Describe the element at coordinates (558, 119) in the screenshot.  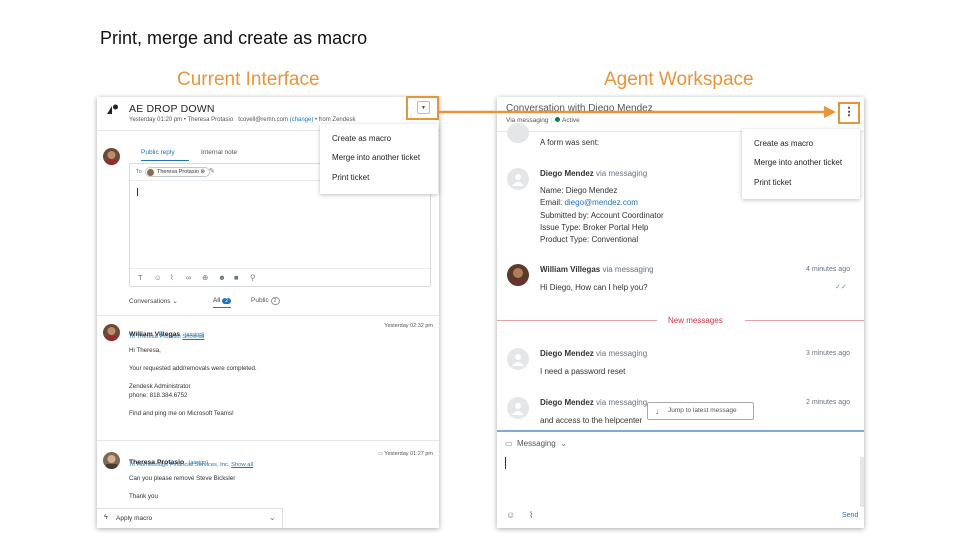
I see `active-status-dot` at that location.